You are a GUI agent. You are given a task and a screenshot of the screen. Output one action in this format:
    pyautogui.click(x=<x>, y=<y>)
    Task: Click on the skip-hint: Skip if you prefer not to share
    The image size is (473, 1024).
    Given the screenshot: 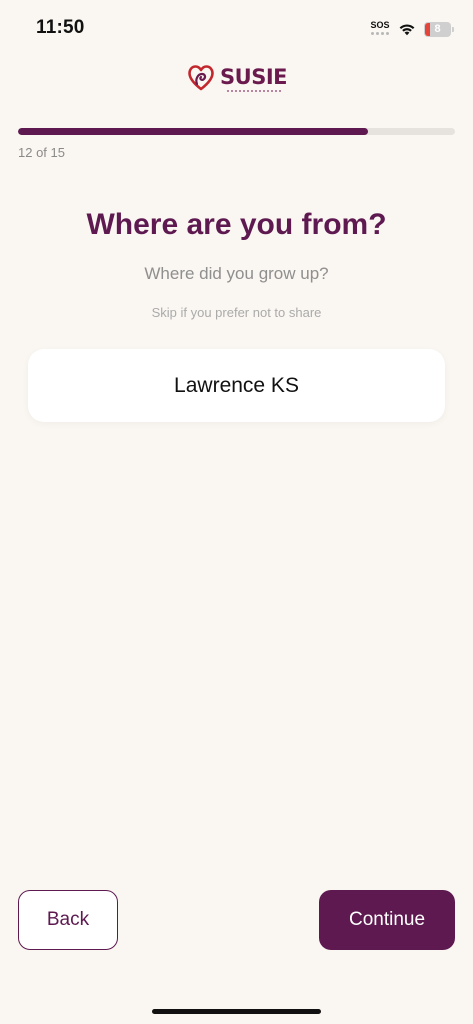 What is the action you would take?
    pyautogui.click(x=236, y=312)
    